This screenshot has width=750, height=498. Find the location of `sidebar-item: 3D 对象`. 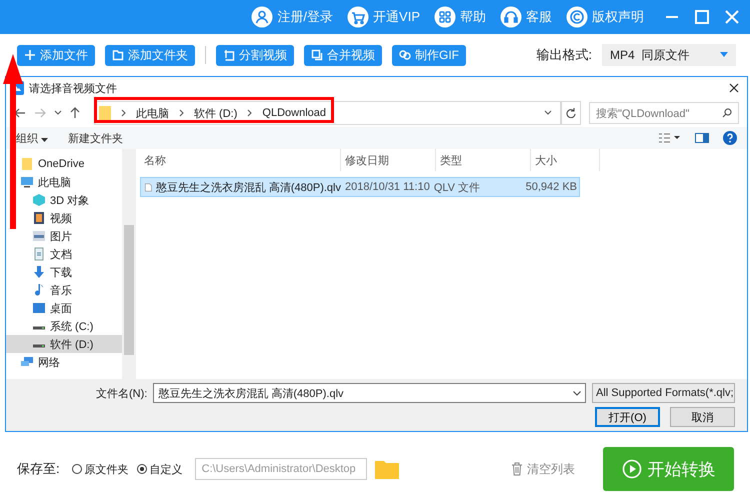

sidebar-item: 3D 对象 is located at coordinates (64, 200).